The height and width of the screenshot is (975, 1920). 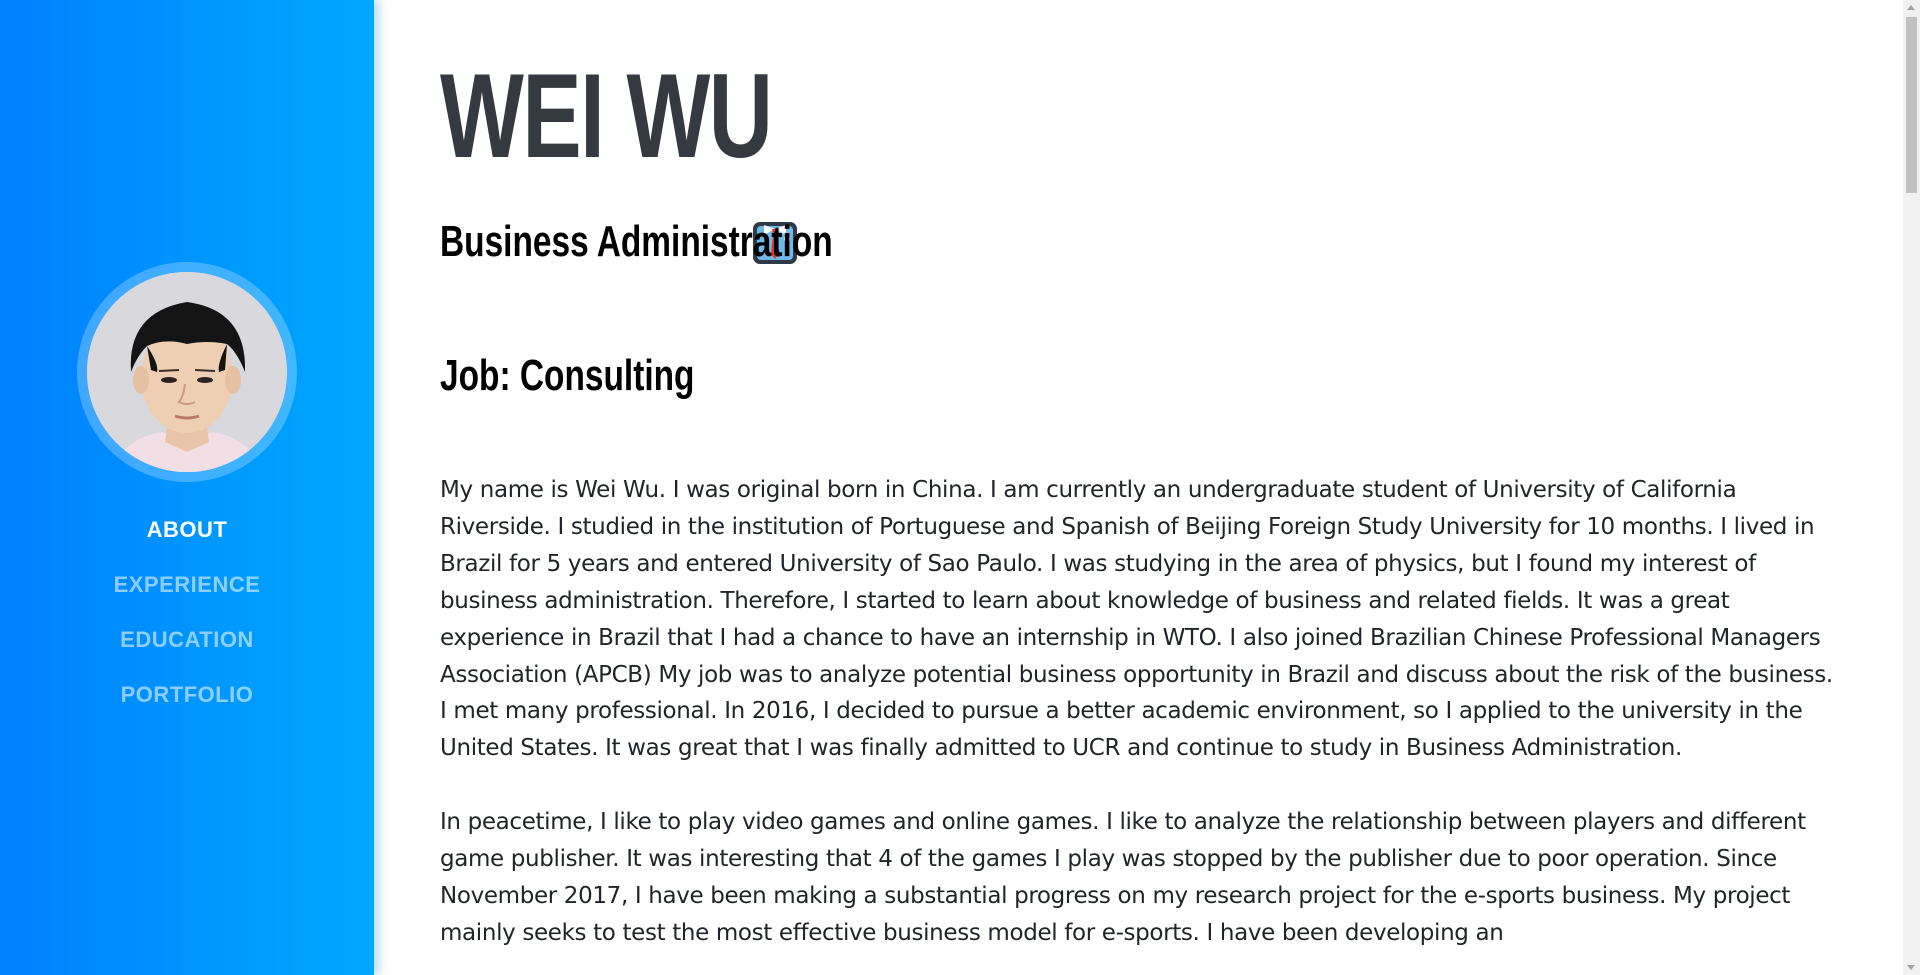 I want to click on subtitle-row: Business Administration, so click(x=636, y=242).